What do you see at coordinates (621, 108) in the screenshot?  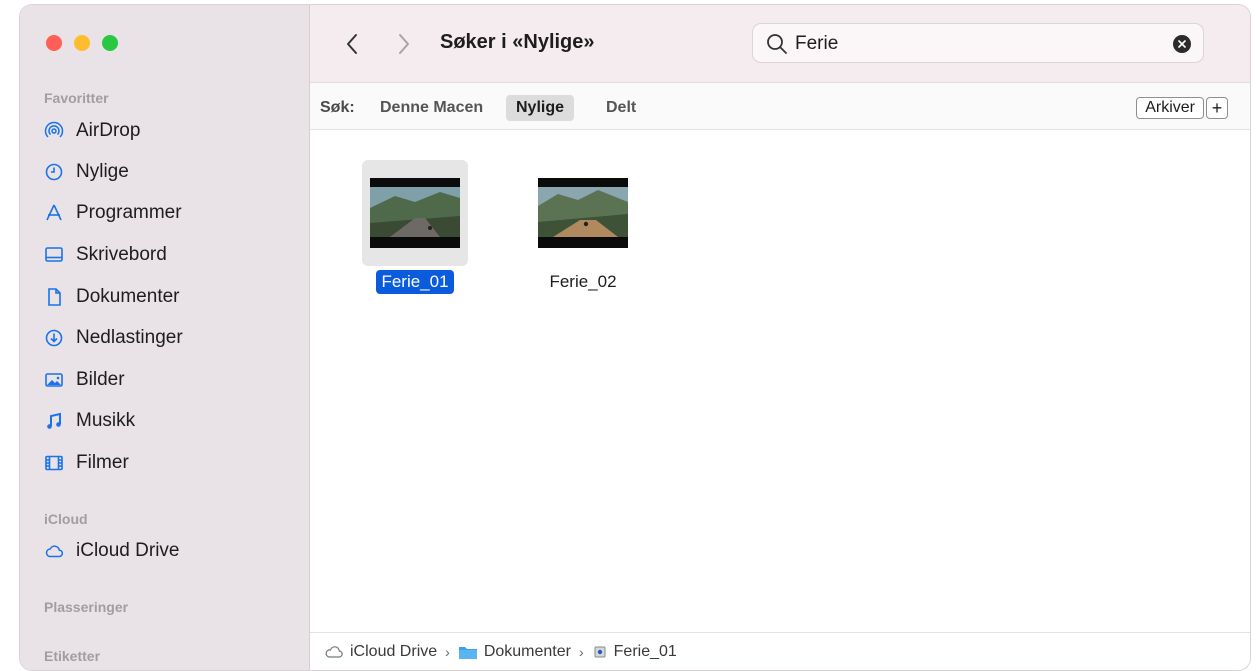 I see `scope-shared: Delt` at bounding box center [621, 108].